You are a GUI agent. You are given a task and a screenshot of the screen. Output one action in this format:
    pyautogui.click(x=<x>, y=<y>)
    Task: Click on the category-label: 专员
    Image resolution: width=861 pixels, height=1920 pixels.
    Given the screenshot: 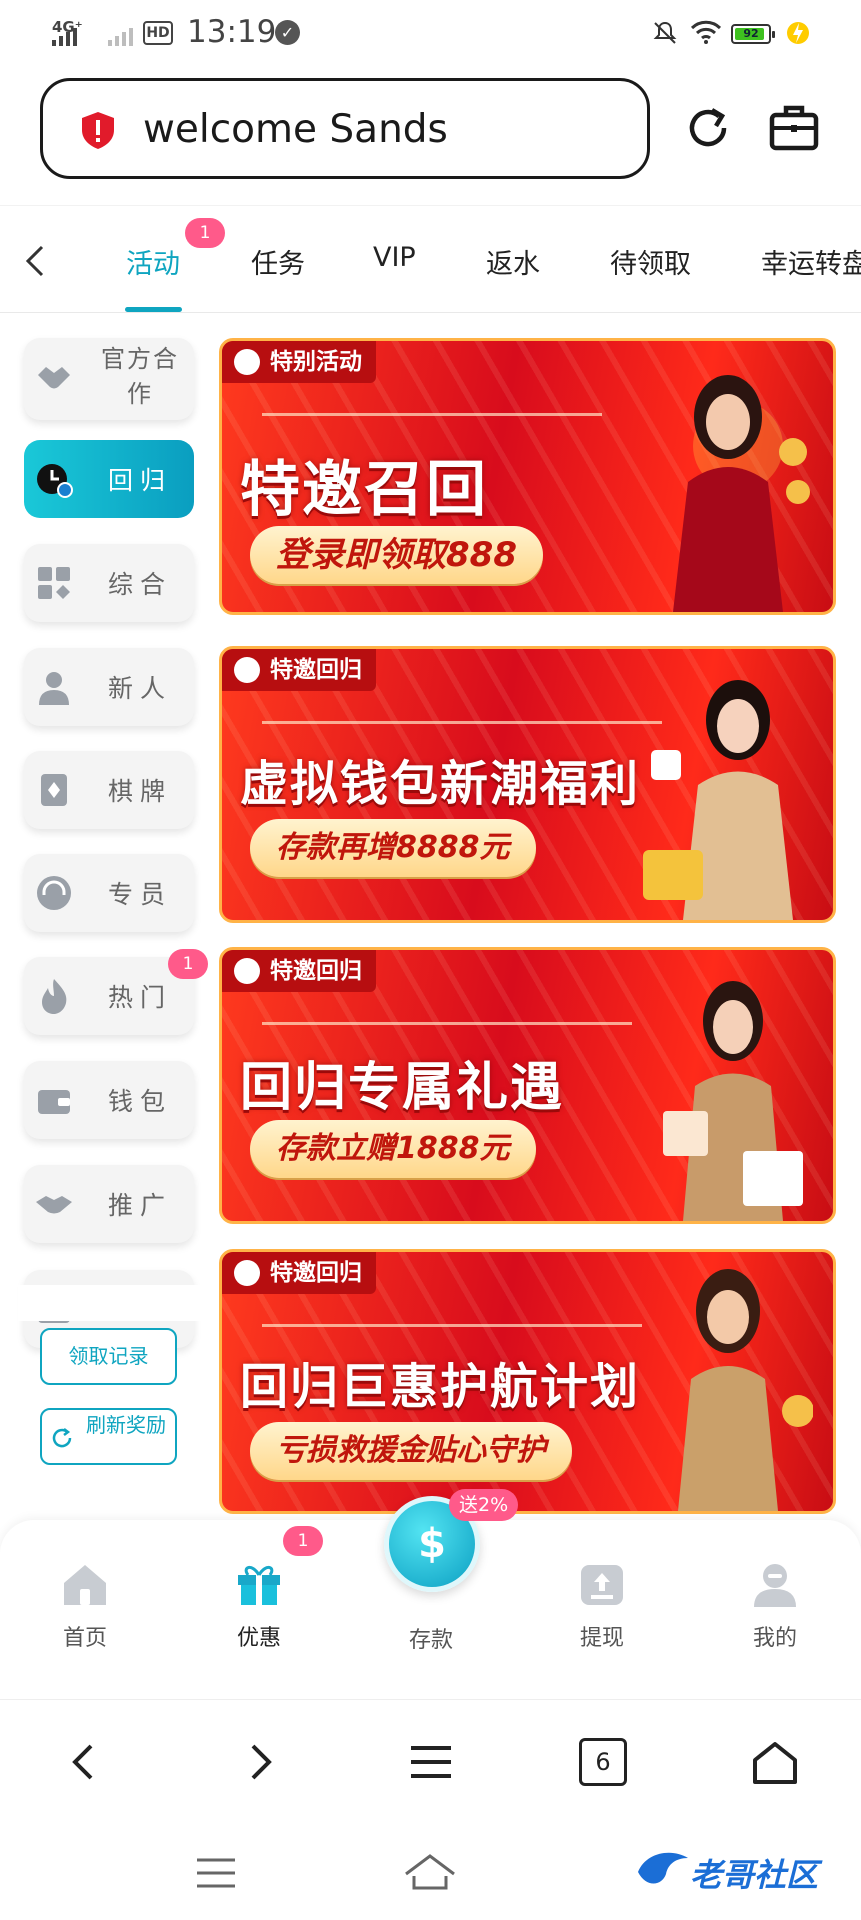 What is the action you would take?
    pyautogui.click(x=139, y=894)
    